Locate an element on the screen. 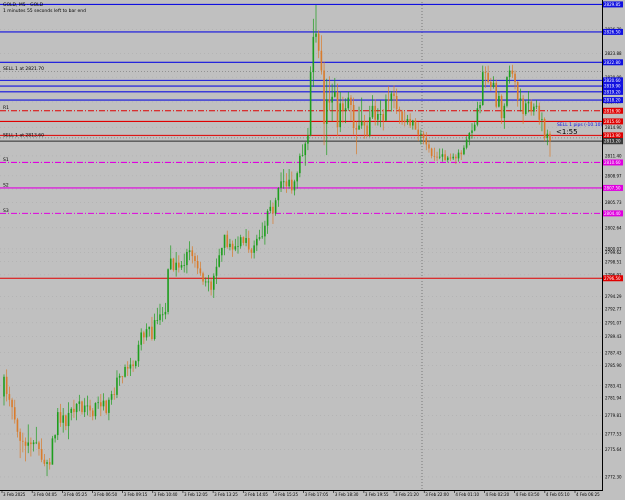 The height and width of the screenshot is (500, 625). y-tick-label: 2799.62 is located at coordinates (613, 252).